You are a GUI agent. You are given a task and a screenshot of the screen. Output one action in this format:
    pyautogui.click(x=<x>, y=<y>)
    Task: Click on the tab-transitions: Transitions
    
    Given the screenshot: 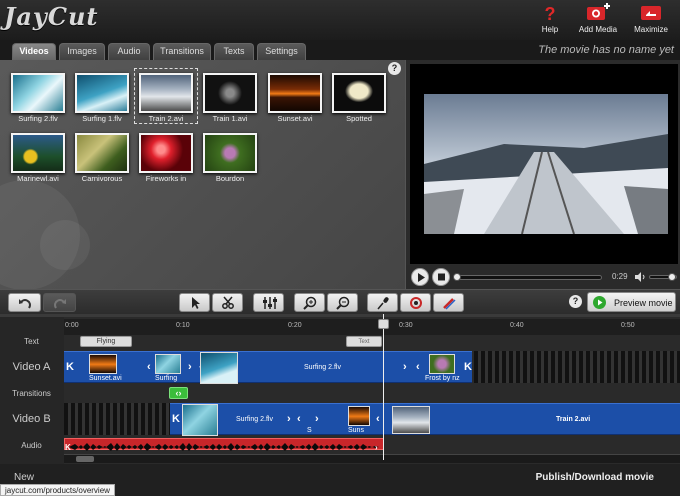 What is the action you would take?
    pyautogui.click(x=182, y=51)
    